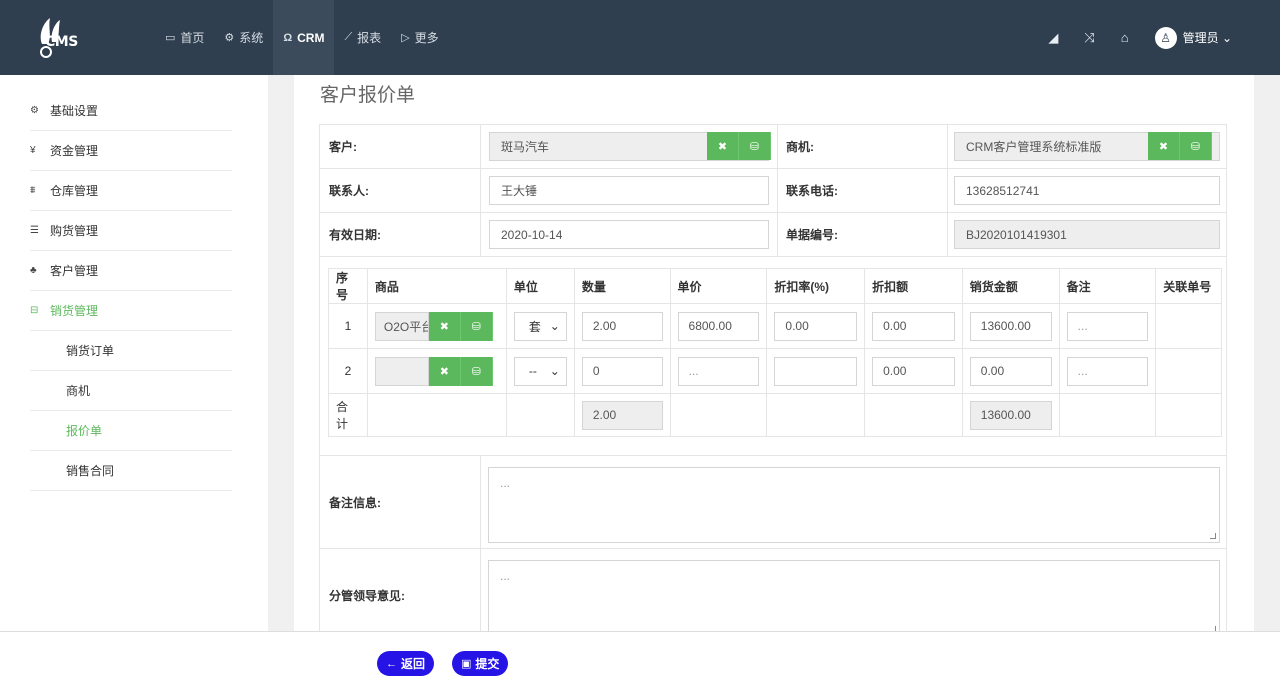 This screenshot has height=699, width=1280. What do you see at coordinates (405, 38) in the screenshot?
I see `tag-icon: ▷` at bounding box center [405, 38].